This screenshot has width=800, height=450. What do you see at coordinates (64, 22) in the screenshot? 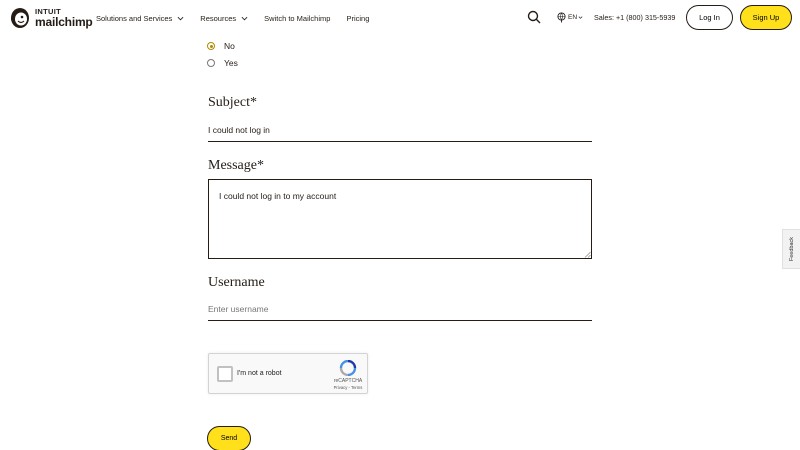
I see `logo-mailchimp-text: mailchimp` at bounding box center [64, 22].